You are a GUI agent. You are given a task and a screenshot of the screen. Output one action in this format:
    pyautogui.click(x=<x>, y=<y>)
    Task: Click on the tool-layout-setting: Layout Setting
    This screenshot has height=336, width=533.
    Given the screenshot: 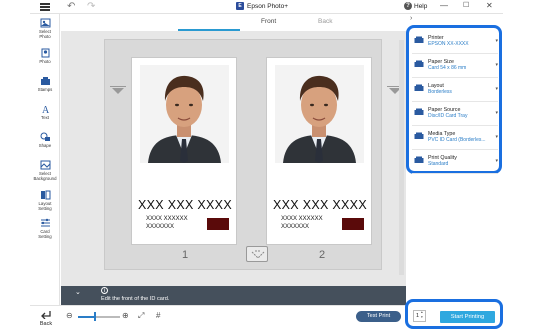 What is the action you would take?
    pyautogui.click(x=45, y=200)
    